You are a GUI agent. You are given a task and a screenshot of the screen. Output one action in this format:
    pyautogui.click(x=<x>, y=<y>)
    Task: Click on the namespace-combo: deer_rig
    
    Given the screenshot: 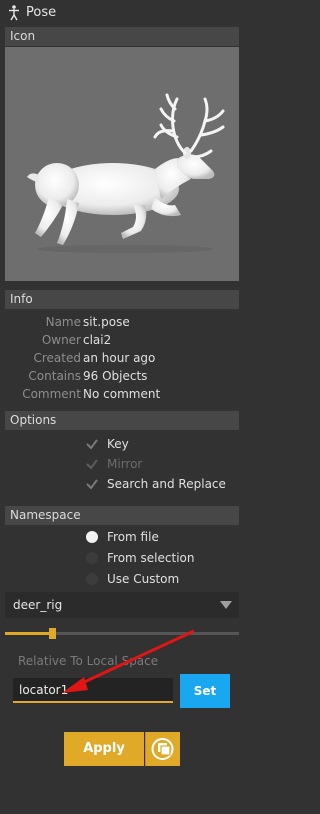 What is the action you would take?
    pyautogui.click(x=122, y=605)
    